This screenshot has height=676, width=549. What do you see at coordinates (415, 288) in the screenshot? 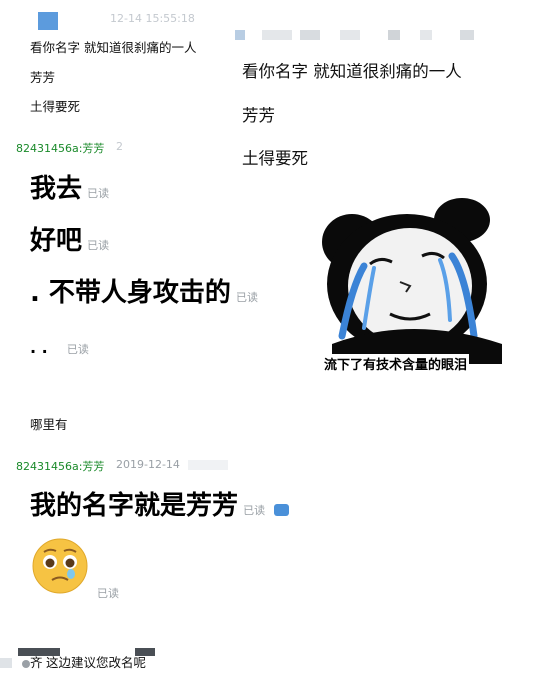
I see `sticker-message: 流下了有技术含量的眼泪` at bounding box center [415, 288].